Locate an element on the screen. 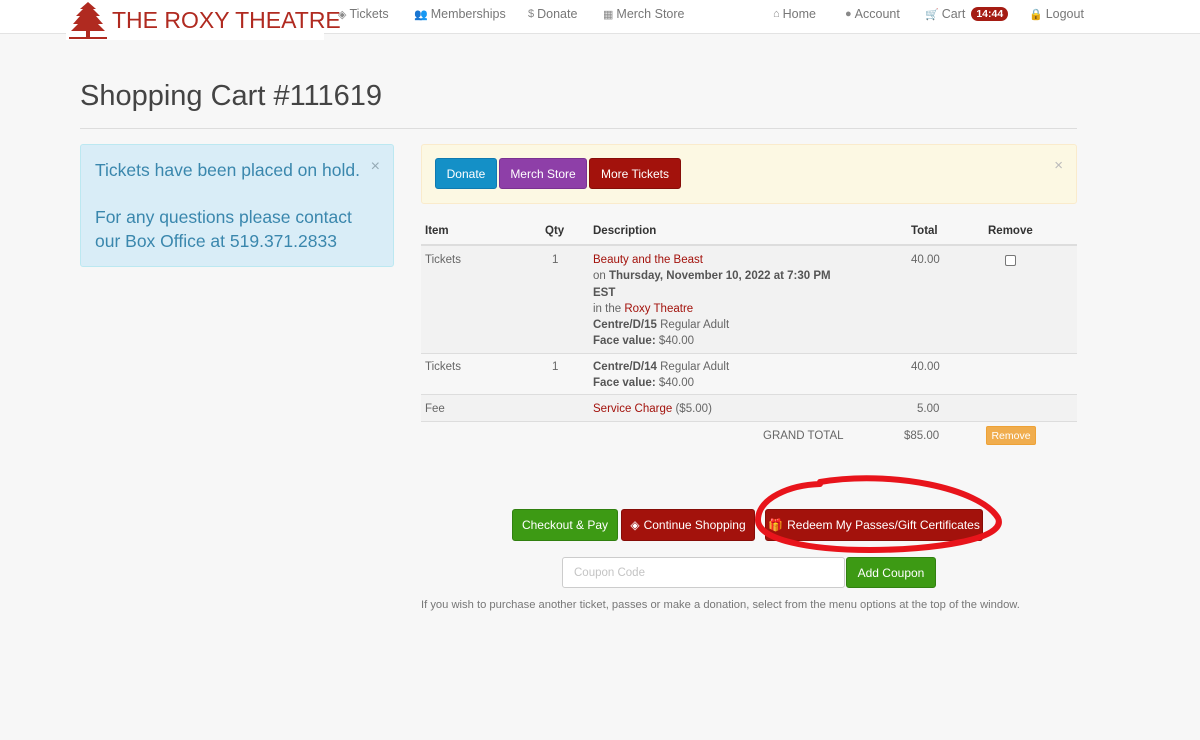 This screenshot has height=740, width=1200. nav-label: Home is located at coordinates (799, 14).